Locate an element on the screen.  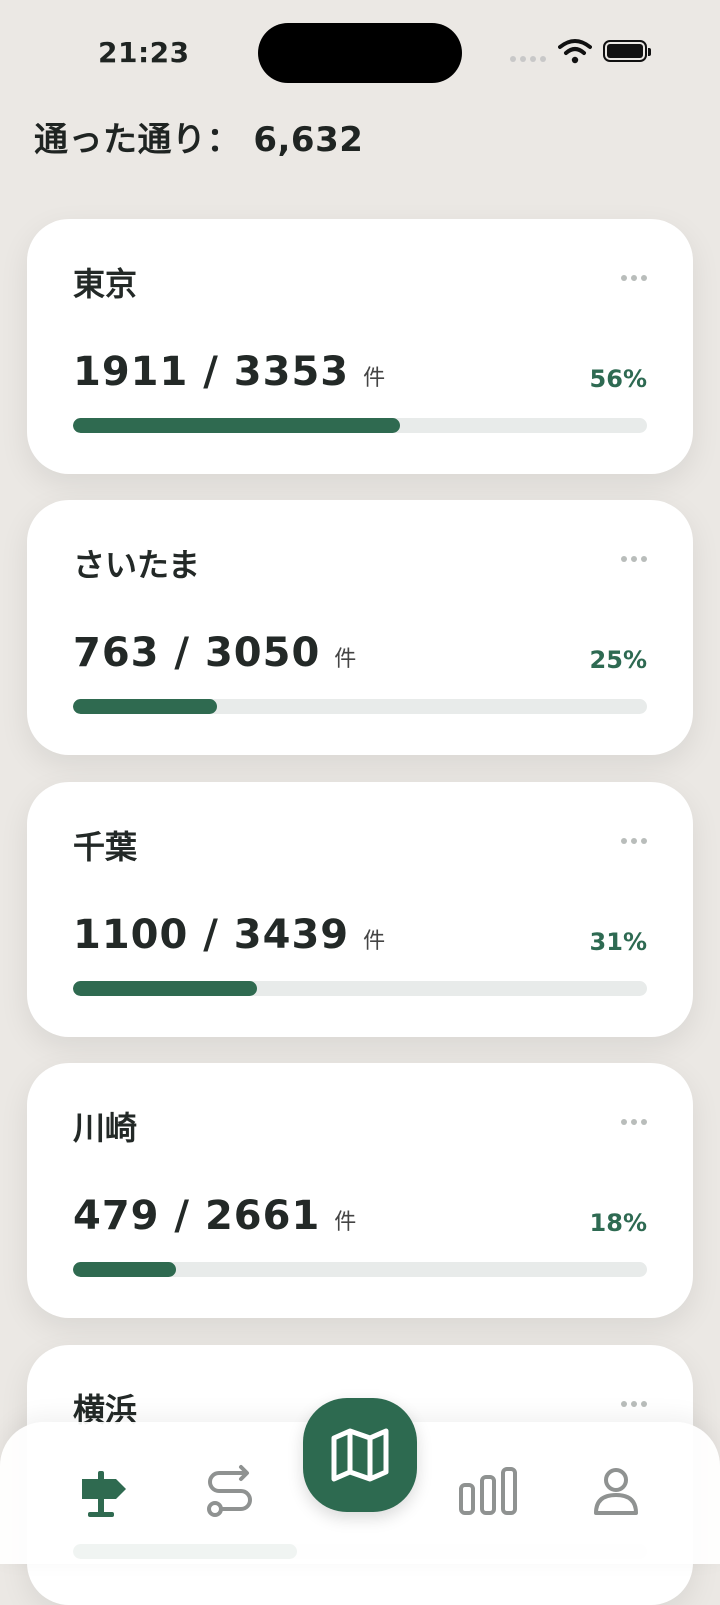
cellular-signal-icon is located at coordinates (528, 59).